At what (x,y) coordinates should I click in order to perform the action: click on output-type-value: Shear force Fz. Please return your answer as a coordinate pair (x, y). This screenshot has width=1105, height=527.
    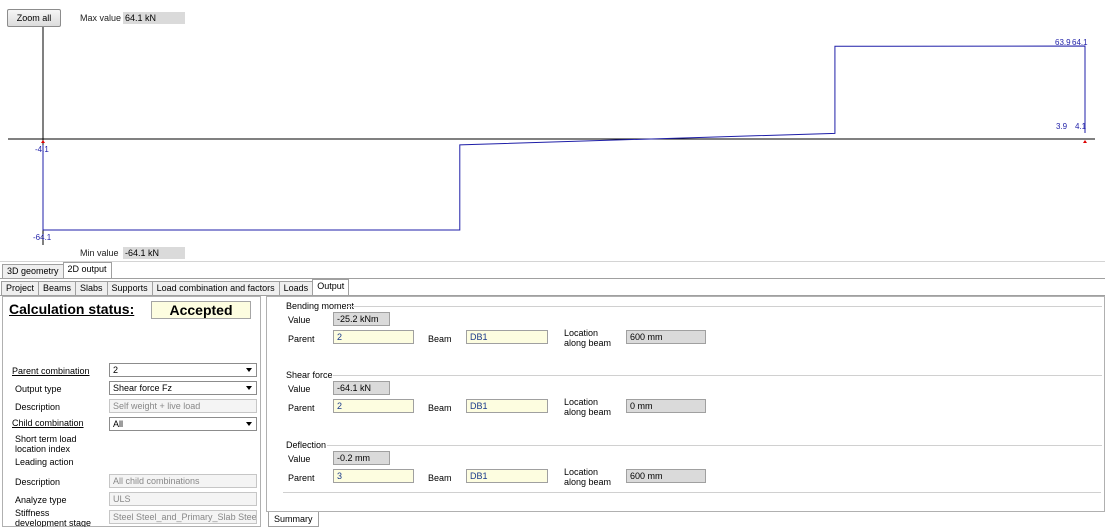
    Looking at the image, I should click on (143, 388).